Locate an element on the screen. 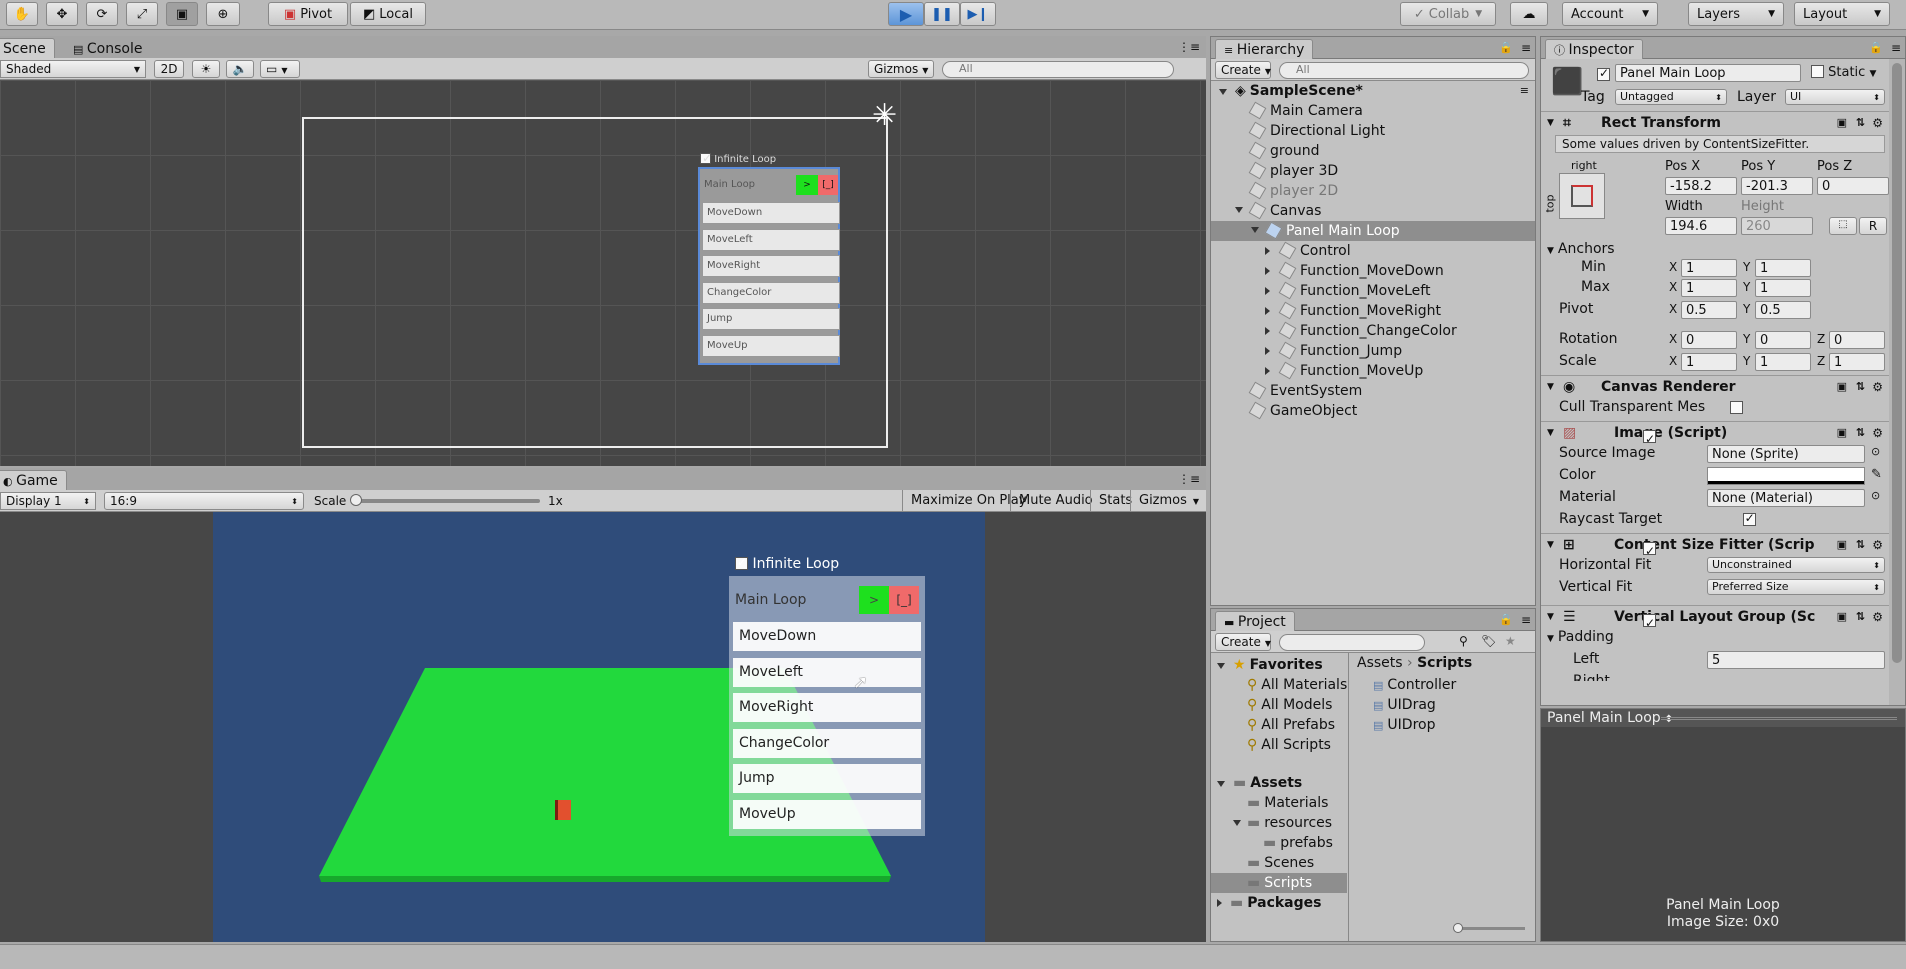 The image size is (1906, 969). scale-z-field: 1 is located at coordinates (1857, 362).